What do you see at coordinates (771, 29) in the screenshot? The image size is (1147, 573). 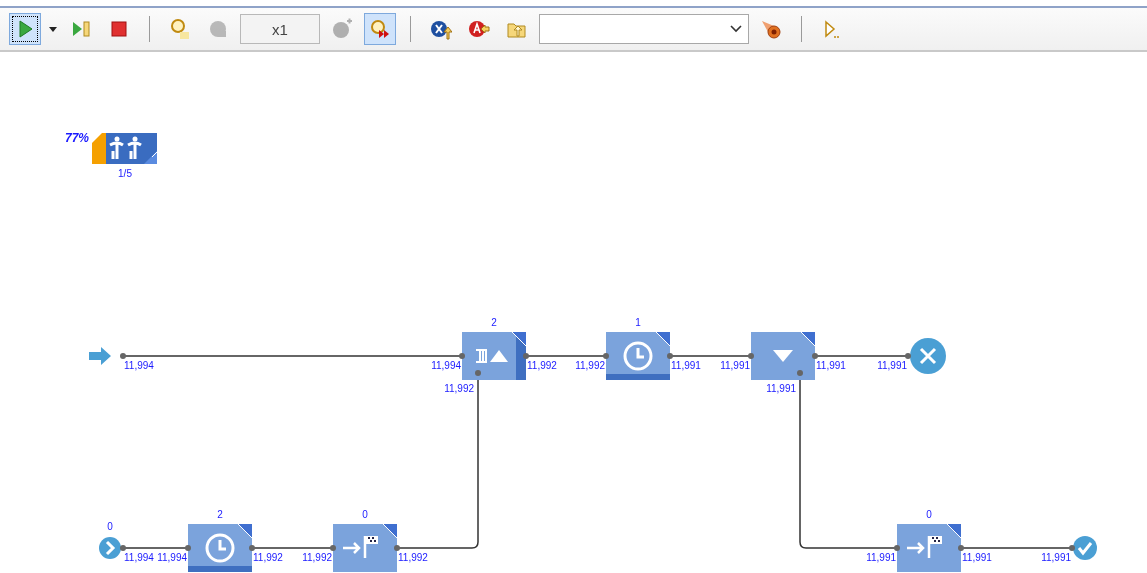 I see `comet-icon` at bounding box center [771, 29].